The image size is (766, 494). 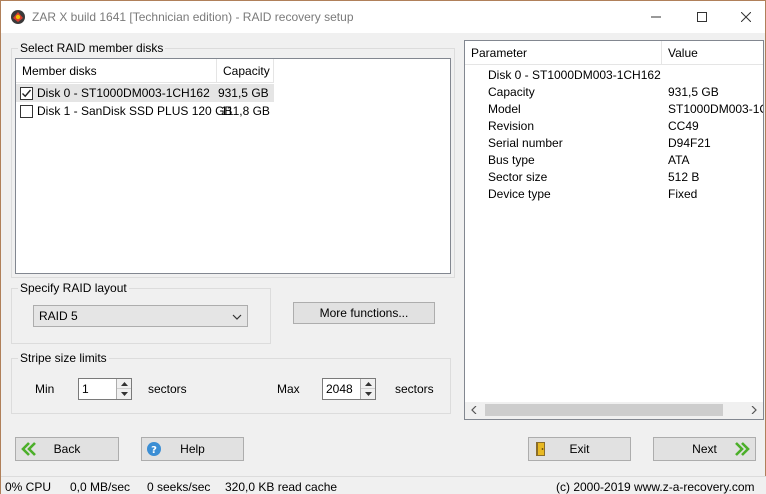 What do you see at coordinates (85, 389) in the screenshot?
I see `stripe-min-value: 1` at bounding box center [85, 389].